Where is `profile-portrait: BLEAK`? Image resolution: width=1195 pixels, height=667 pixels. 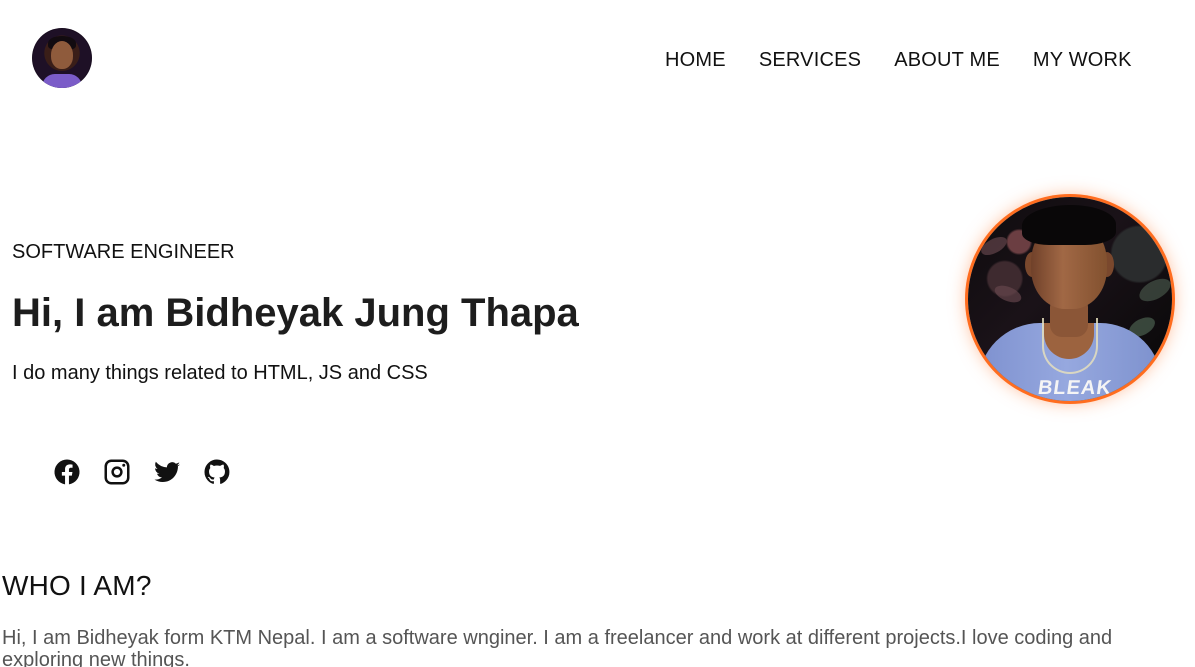 profile-portrait: BLEAK is located at coordinates (1070, 299).